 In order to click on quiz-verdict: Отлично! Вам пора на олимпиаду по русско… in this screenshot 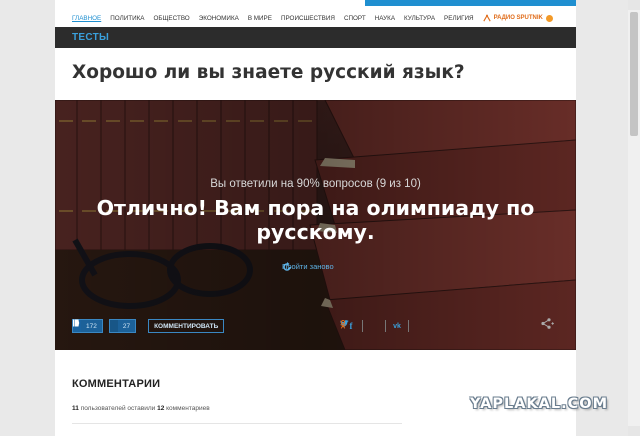, I will do `click(315, 220)`.